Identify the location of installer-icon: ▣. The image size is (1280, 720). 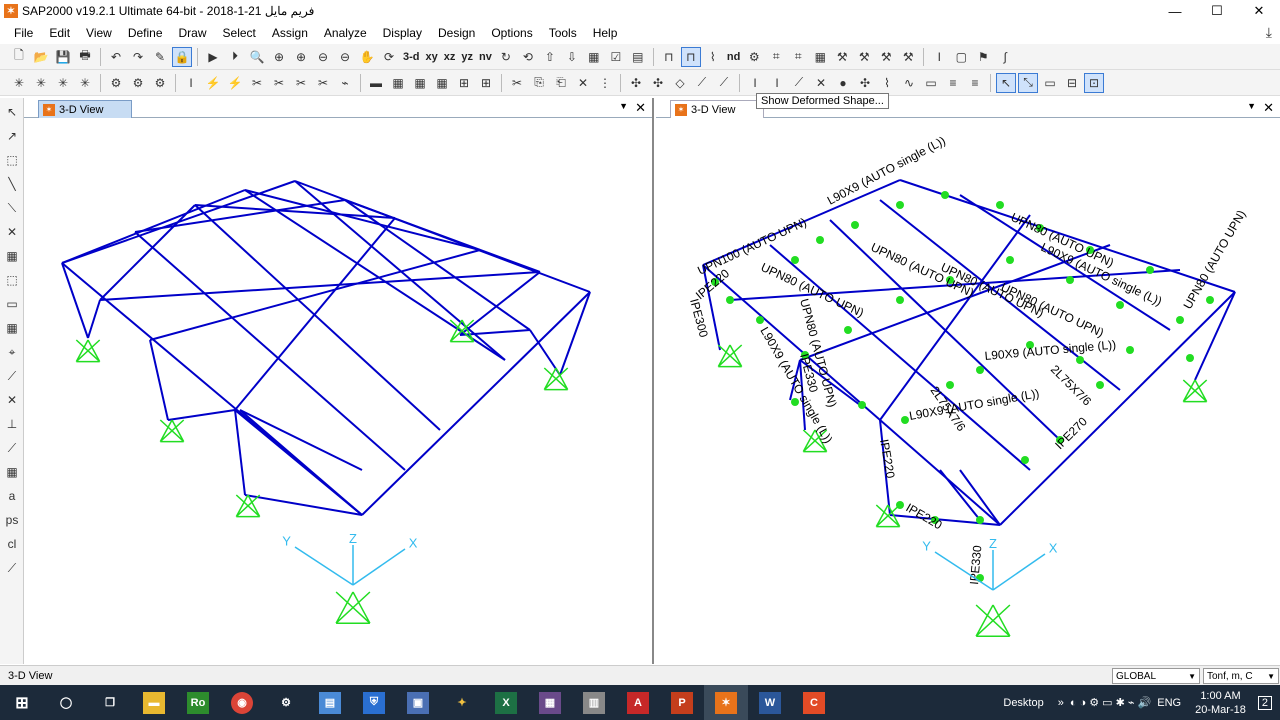
(418, 702).